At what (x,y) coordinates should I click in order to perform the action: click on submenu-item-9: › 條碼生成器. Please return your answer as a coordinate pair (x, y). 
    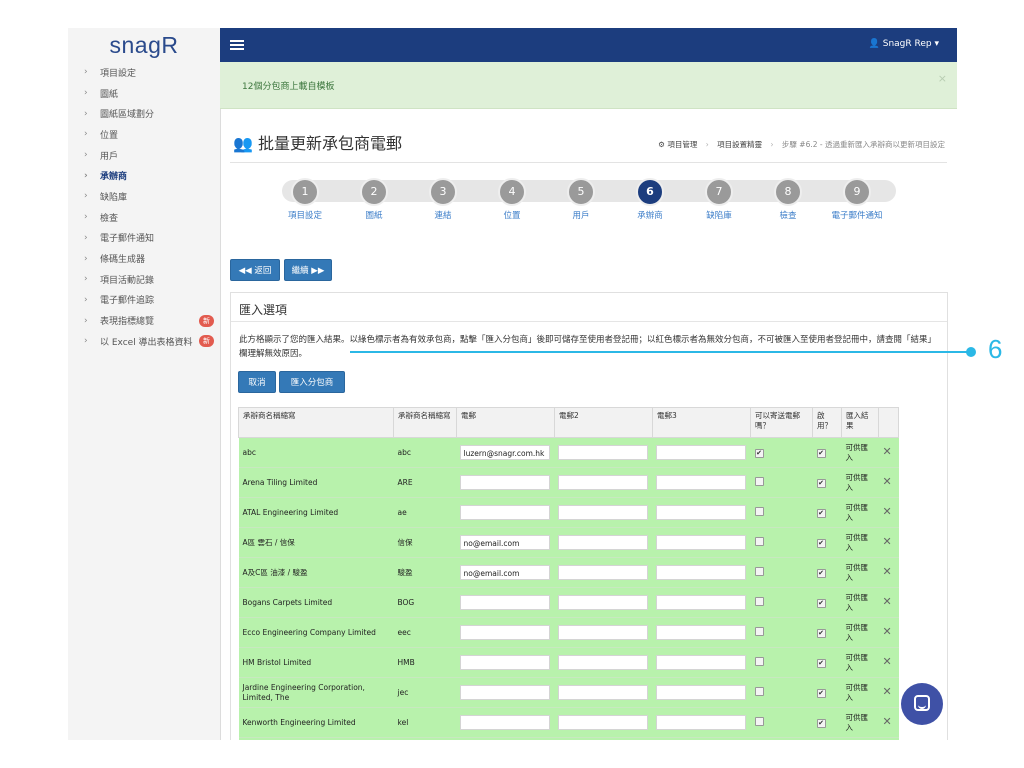
    Looking at the image, I should click on (144, 258).